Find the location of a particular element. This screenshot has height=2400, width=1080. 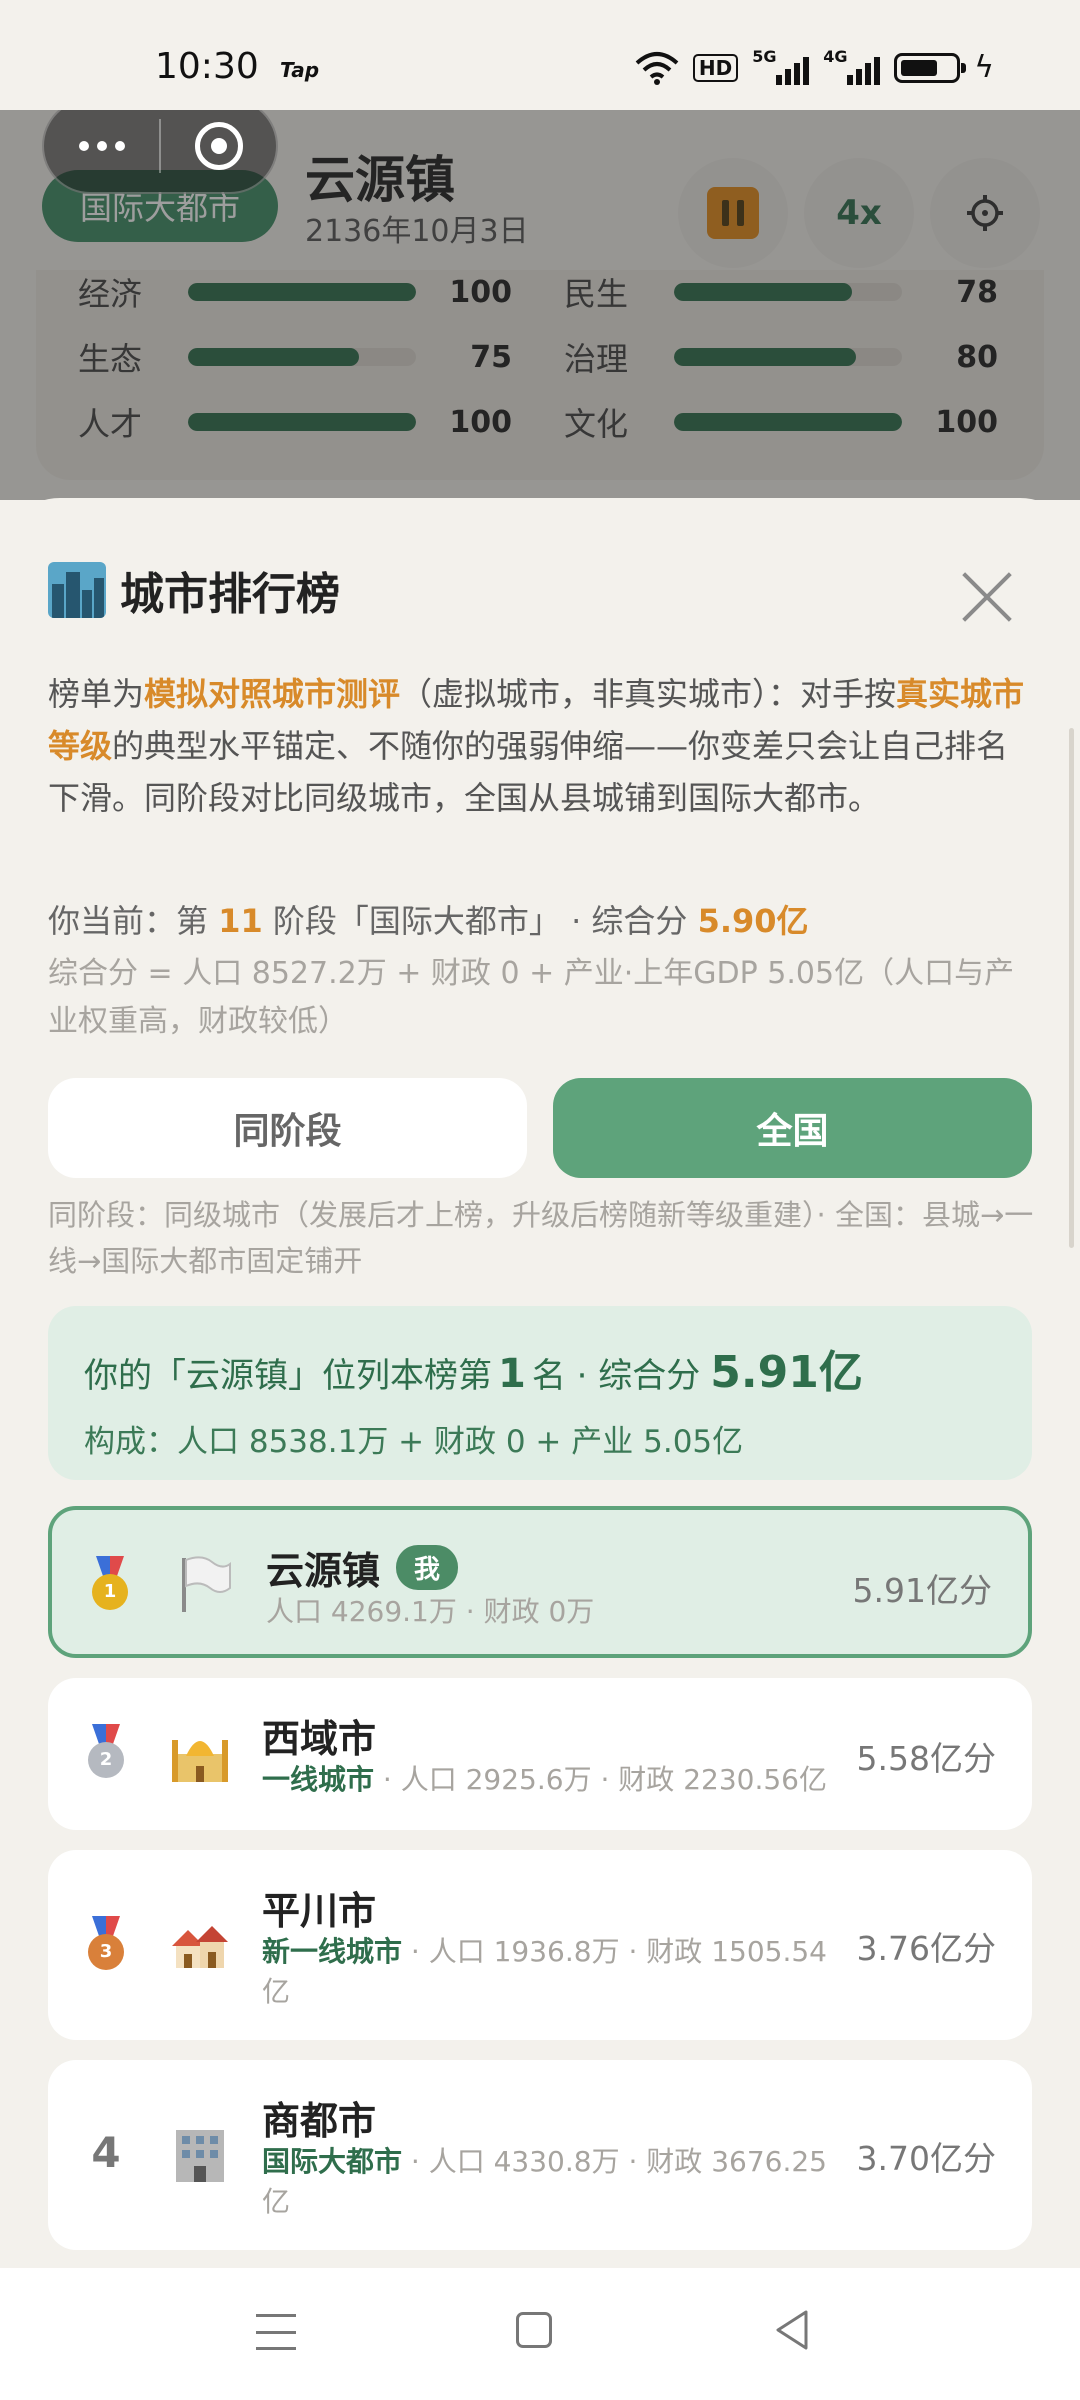

miniprogram-capsule is located at coordinates (160, 146).